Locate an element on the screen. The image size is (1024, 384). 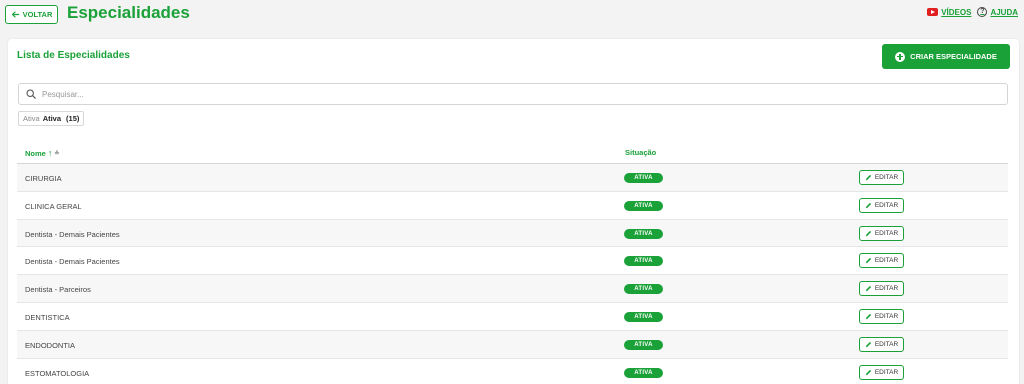
plus-circle-icon is located at coordinates (900, 56).